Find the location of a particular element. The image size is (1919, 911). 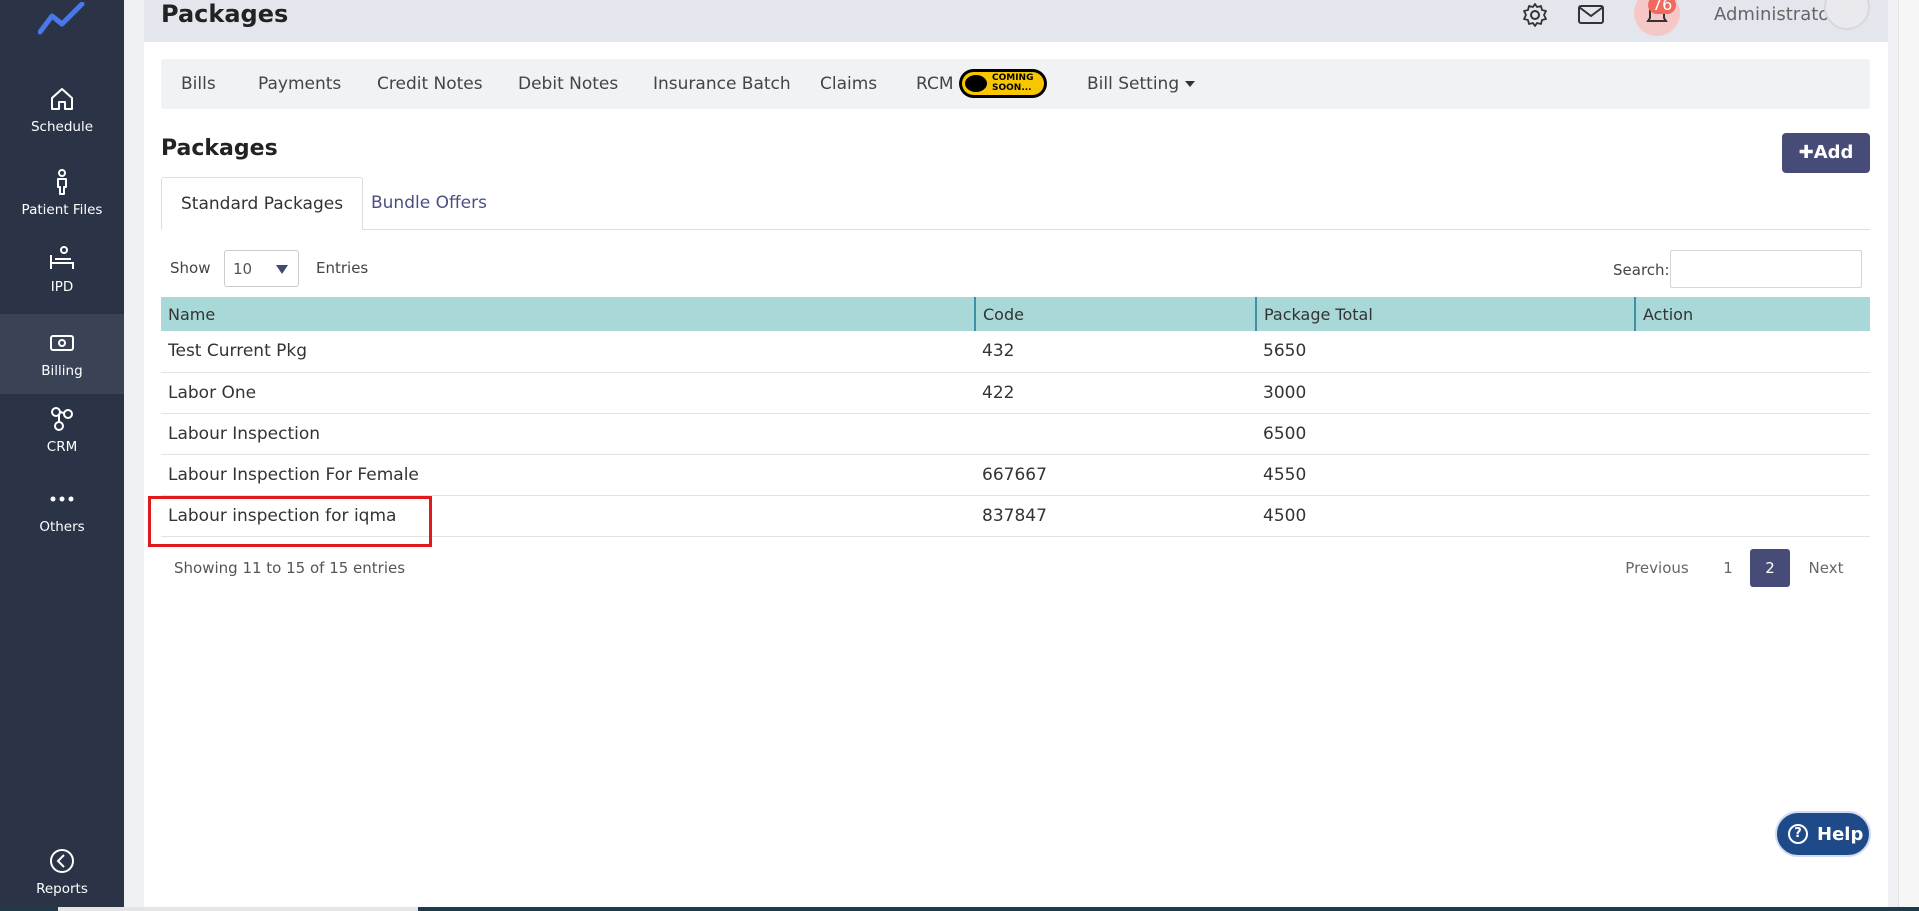

show-label: Show is located at coordinates (190, 268).